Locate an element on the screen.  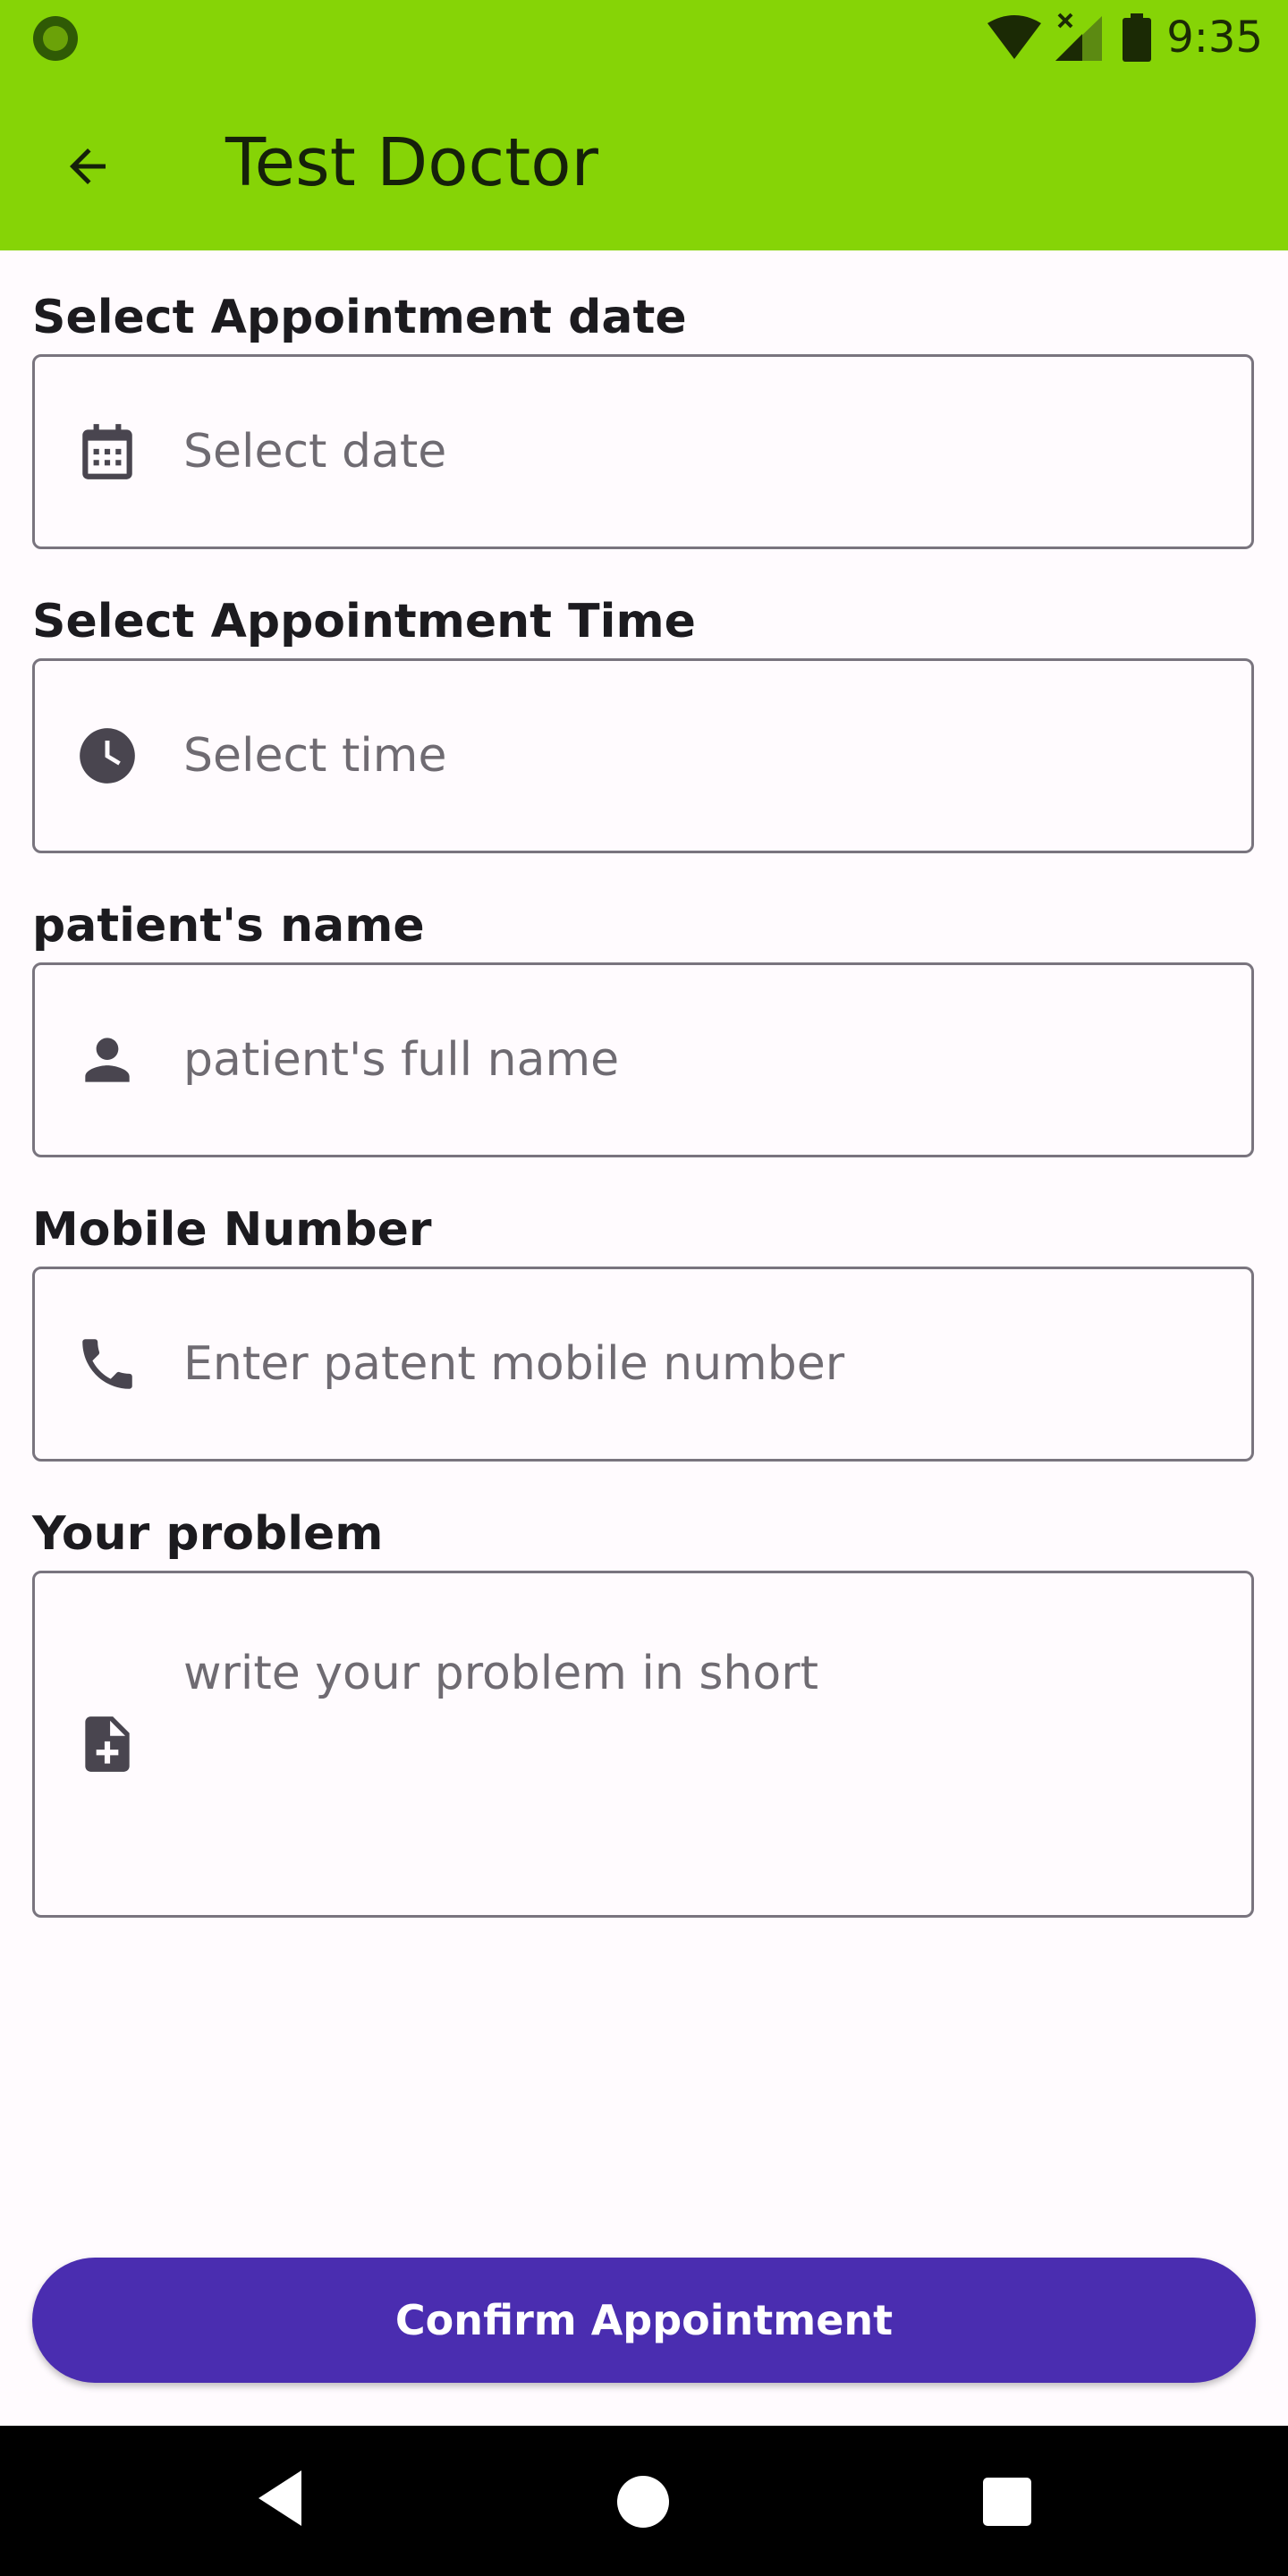
time-placeholder: Select time is located at coordinates (315, 756).